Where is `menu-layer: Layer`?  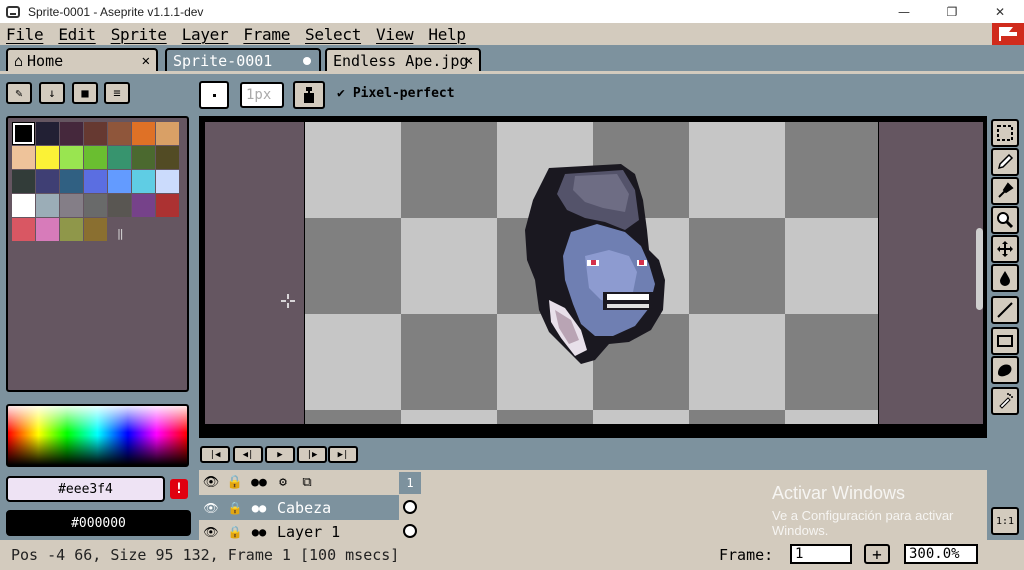
menu-layer: Layer is located at coordinates (205, 34).